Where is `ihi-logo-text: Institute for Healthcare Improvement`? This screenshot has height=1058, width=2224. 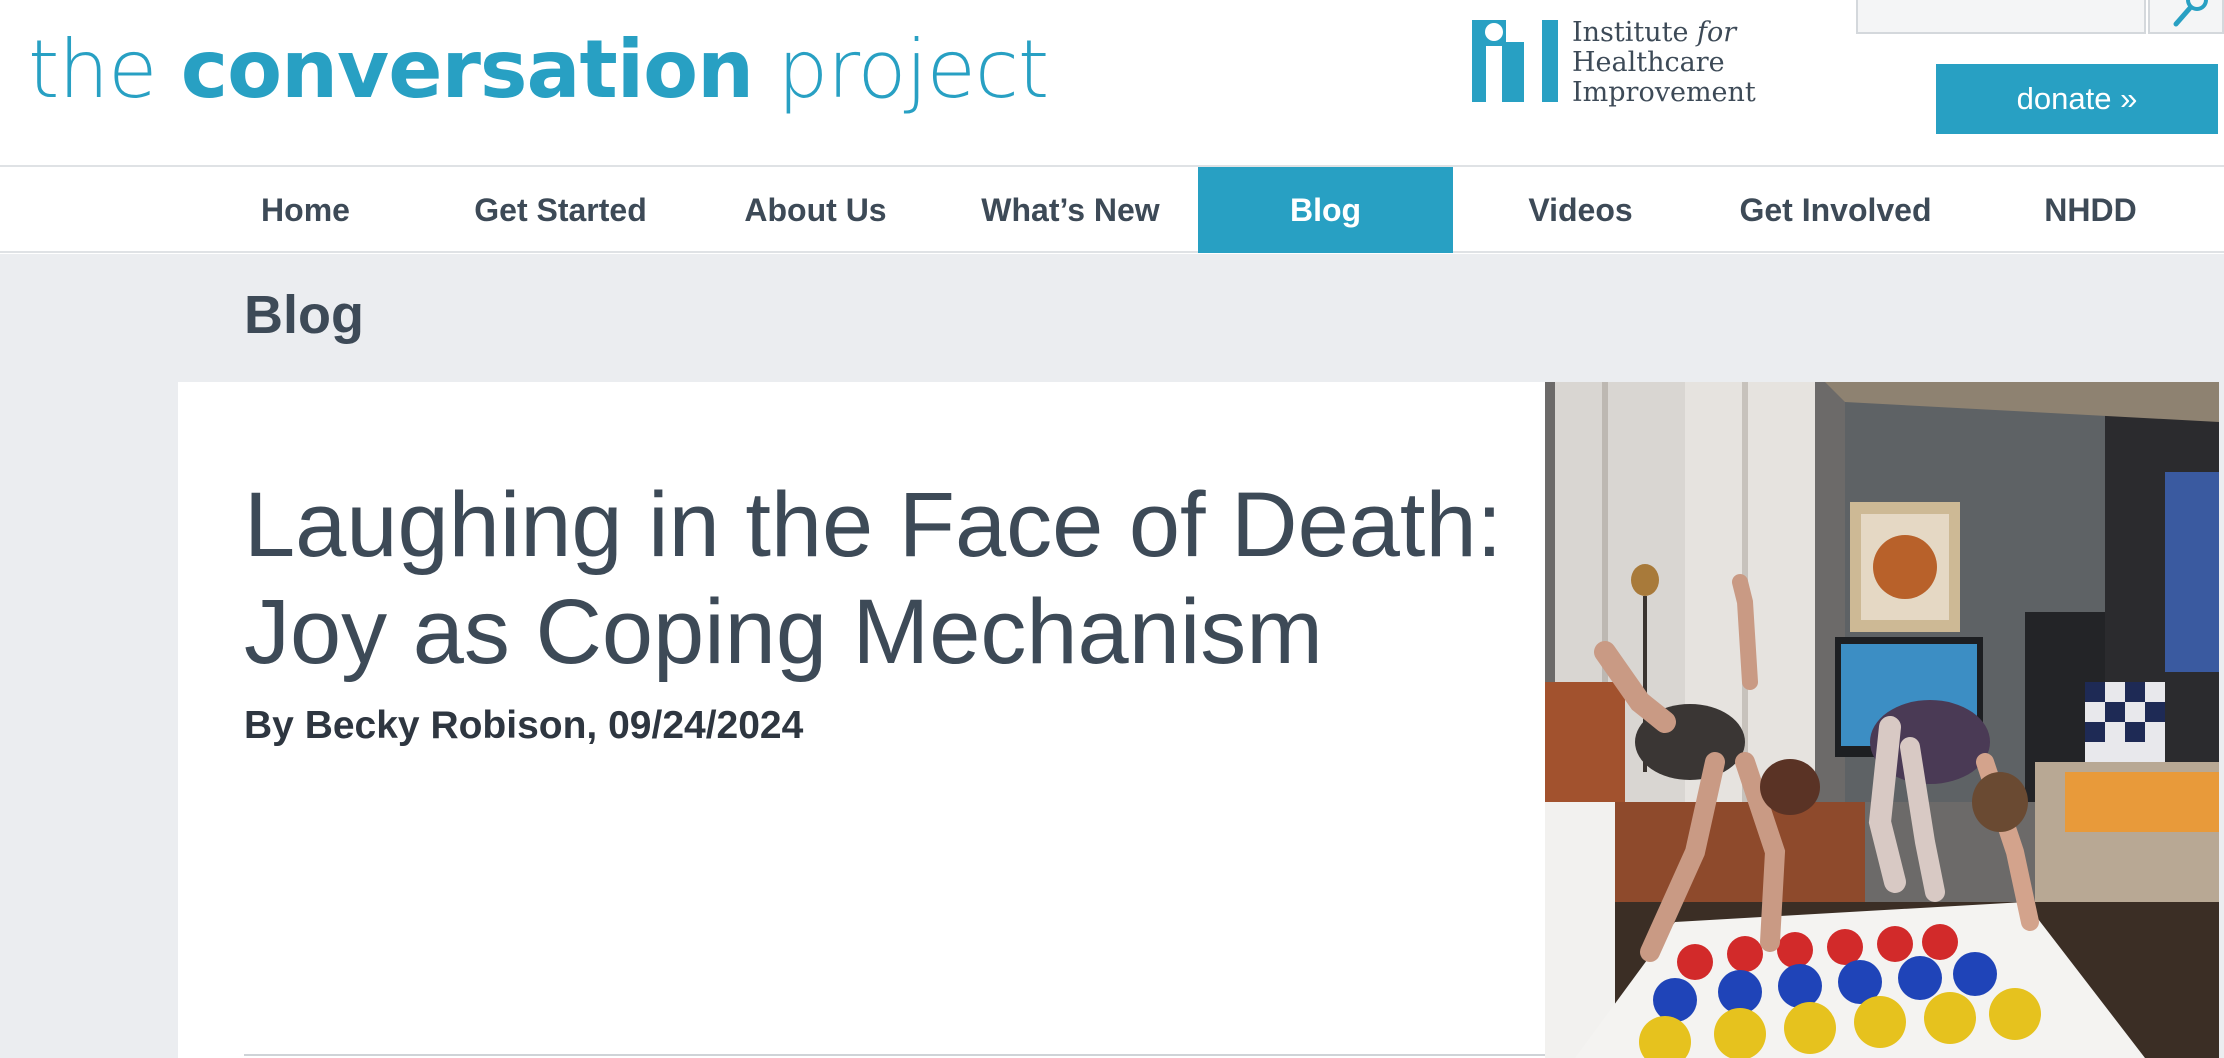
ihi-logo-text: Institute for Healthcare Improvement is located at coordinates (1664, 63).